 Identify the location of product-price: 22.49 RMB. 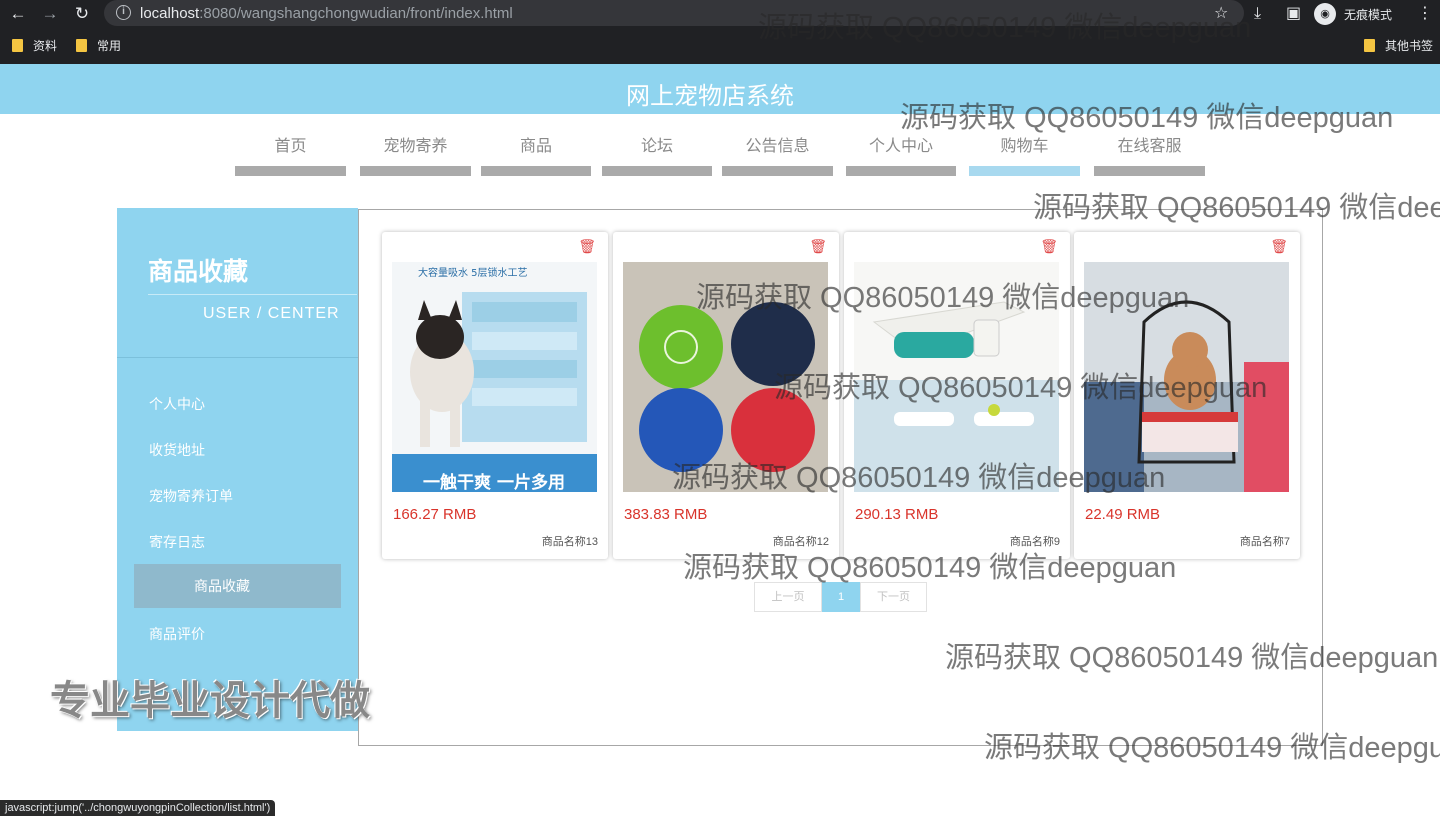
(1123, 514).